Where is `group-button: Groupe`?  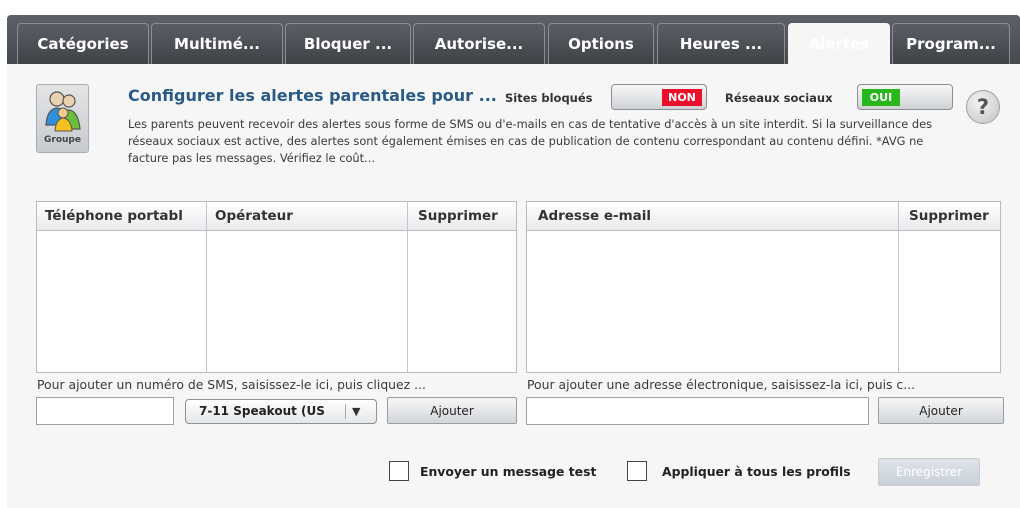
group-button: Groupe is located at coordinates (62, 118).